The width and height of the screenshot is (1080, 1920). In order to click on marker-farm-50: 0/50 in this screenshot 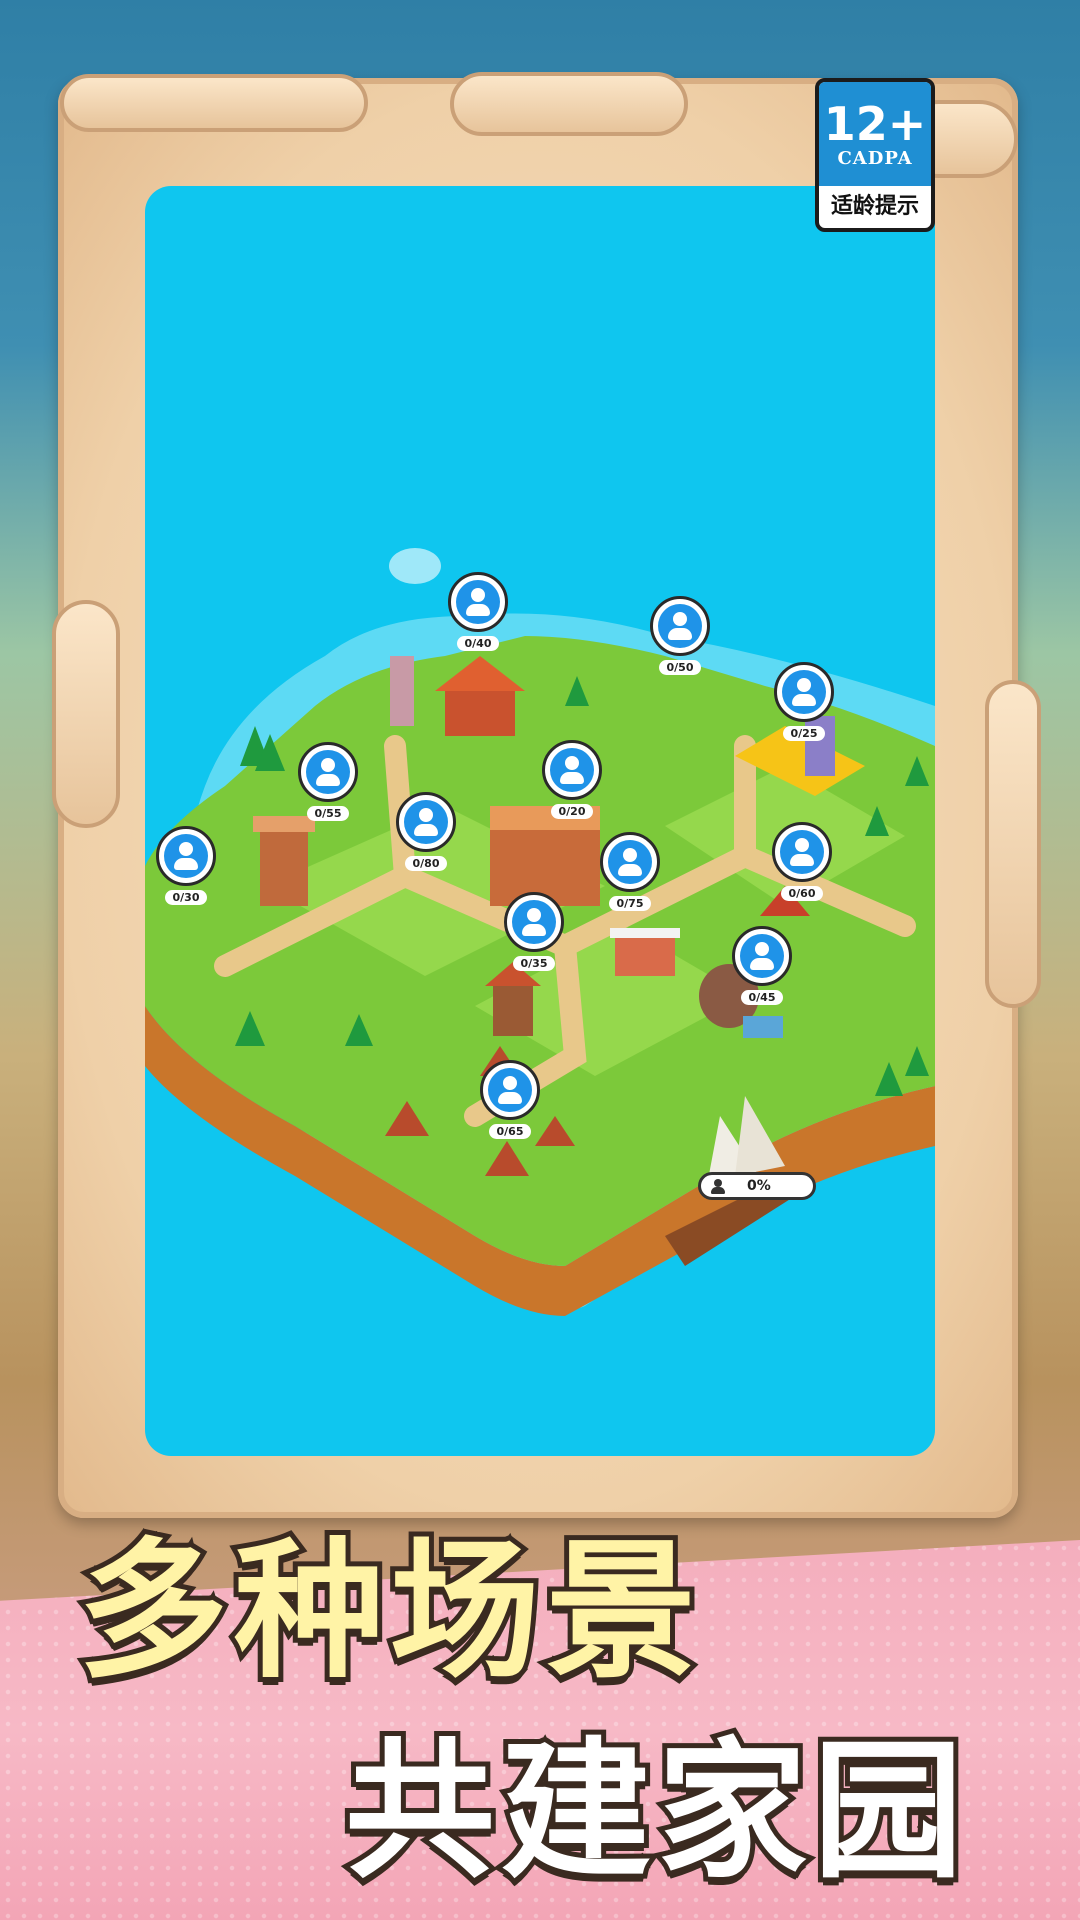, I will do `click(680, 635)`.